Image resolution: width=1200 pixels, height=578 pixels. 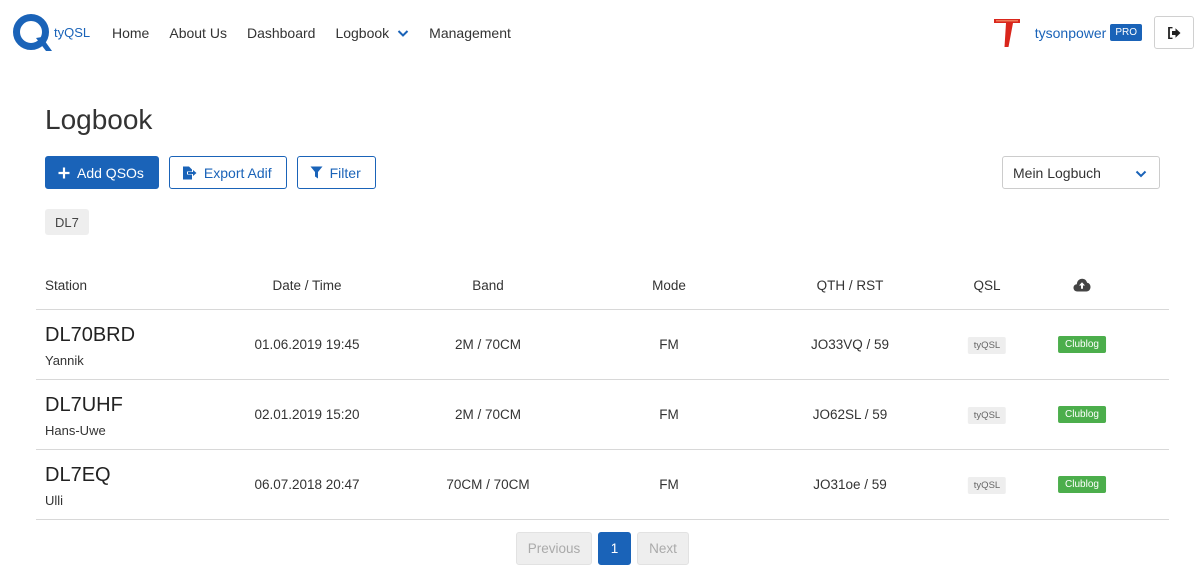 What do you see at coordinates (110, 172) in the screenshot?
I see `add-qsos-label: Add QSOs` at bounding box center [110, 172].